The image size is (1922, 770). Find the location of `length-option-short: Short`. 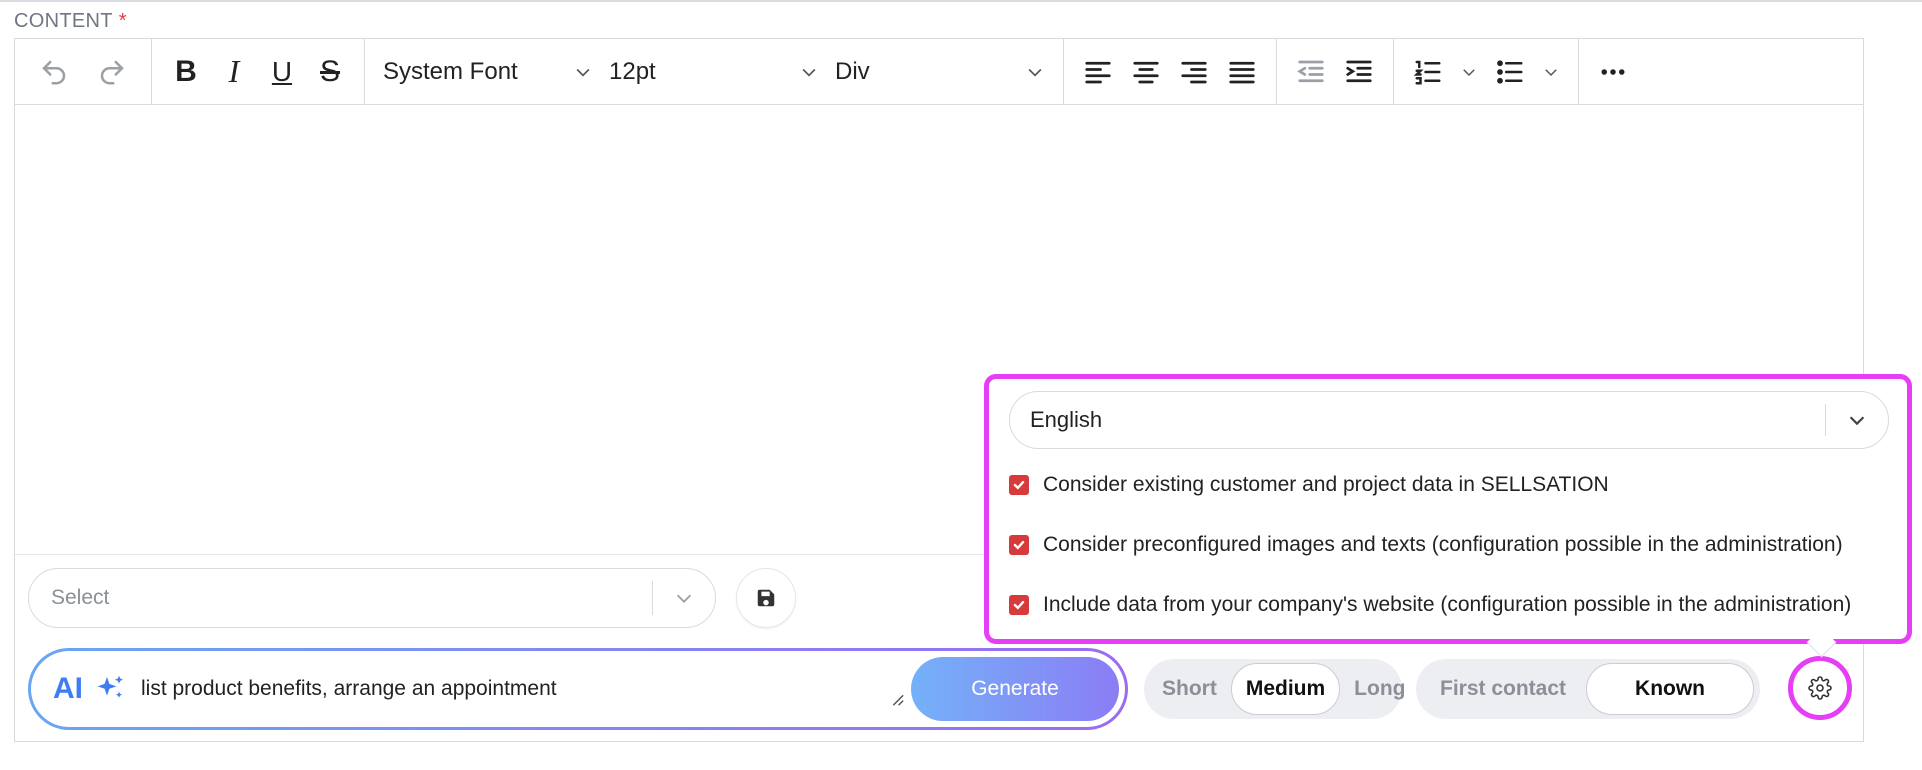

length-option-short: Short is located at coordinates (1189, 689).